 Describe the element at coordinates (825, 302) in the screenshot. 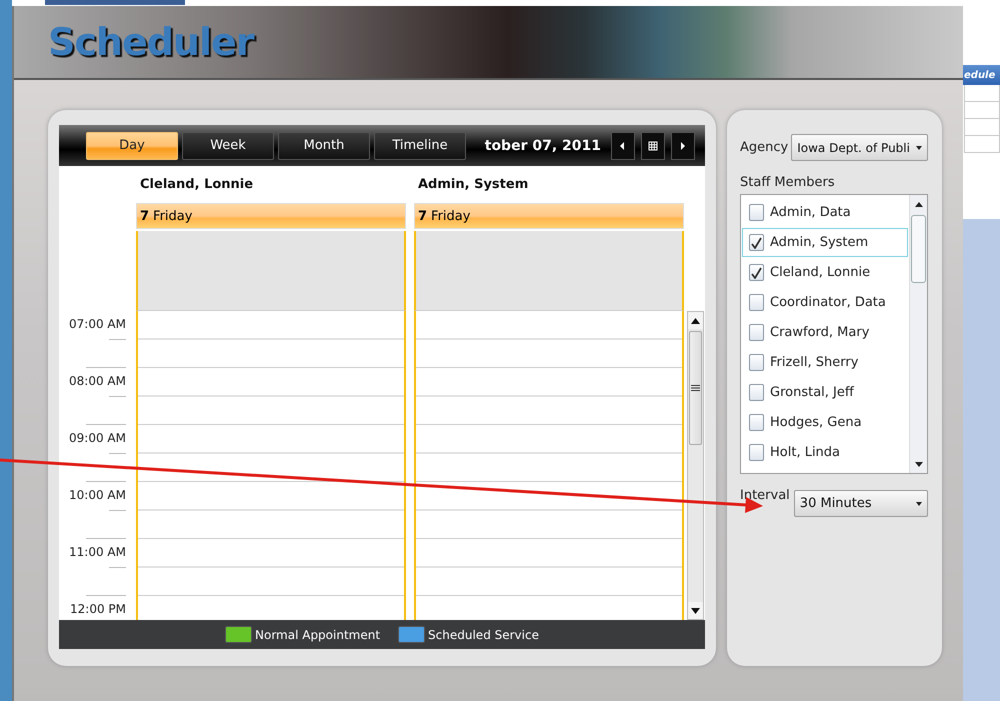

I see `staff-item: Coordinator, Data` at that location.